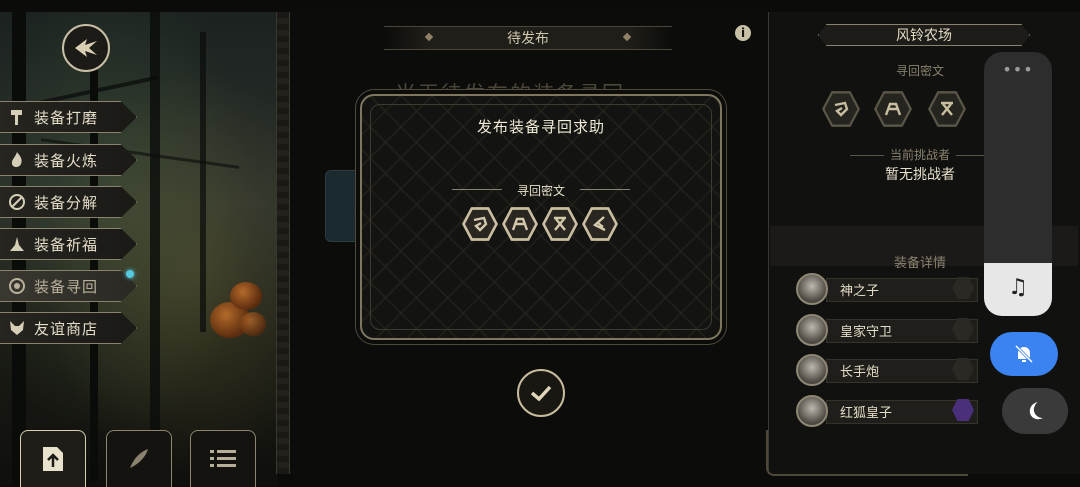 The height and width of the screenshot is (487, 1080). I want to click on menu-item-label: 装备打磨, so click(66, 117).